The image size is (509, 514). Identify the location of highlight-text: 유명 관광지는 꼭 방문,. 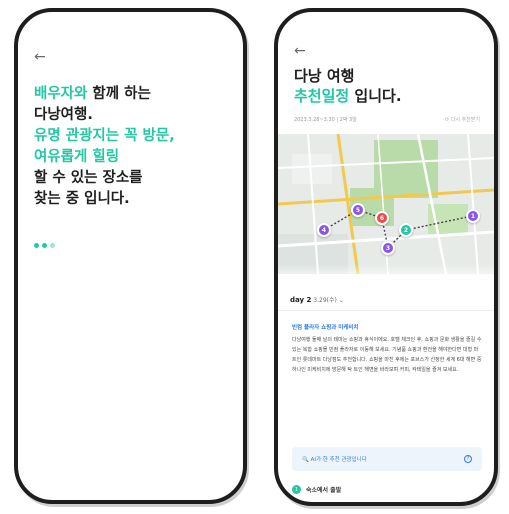
(104, 136).